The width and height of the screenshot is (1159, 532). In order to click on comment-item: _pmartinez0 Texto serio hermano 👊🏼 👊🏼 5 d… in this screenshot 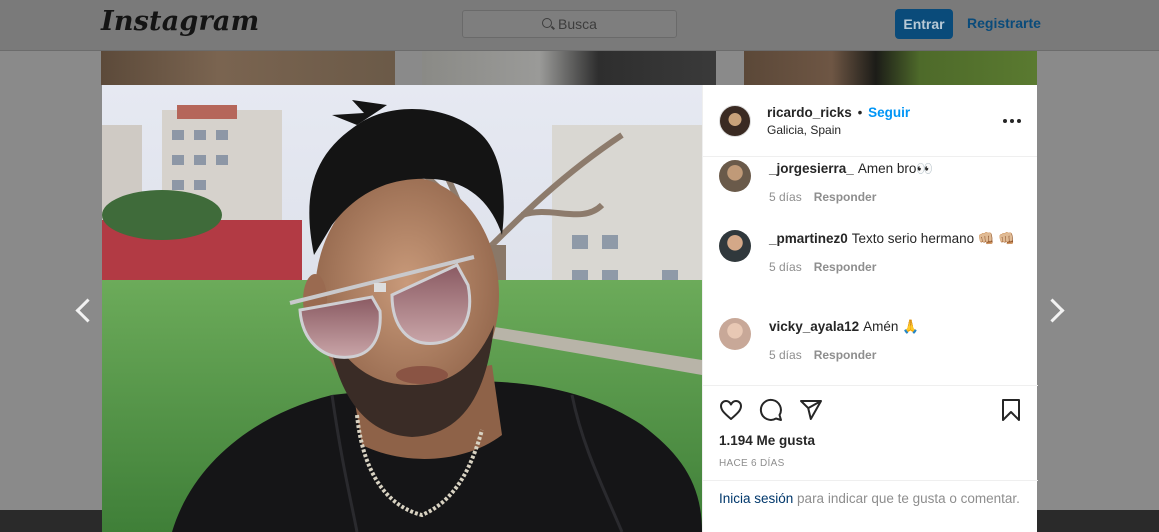, I will do `click(874, 252)`.